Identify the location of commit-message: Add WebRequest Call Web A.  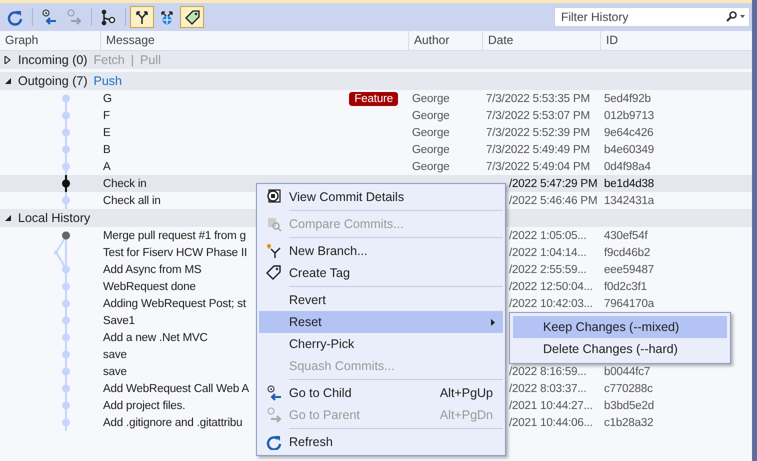
(176, 388).